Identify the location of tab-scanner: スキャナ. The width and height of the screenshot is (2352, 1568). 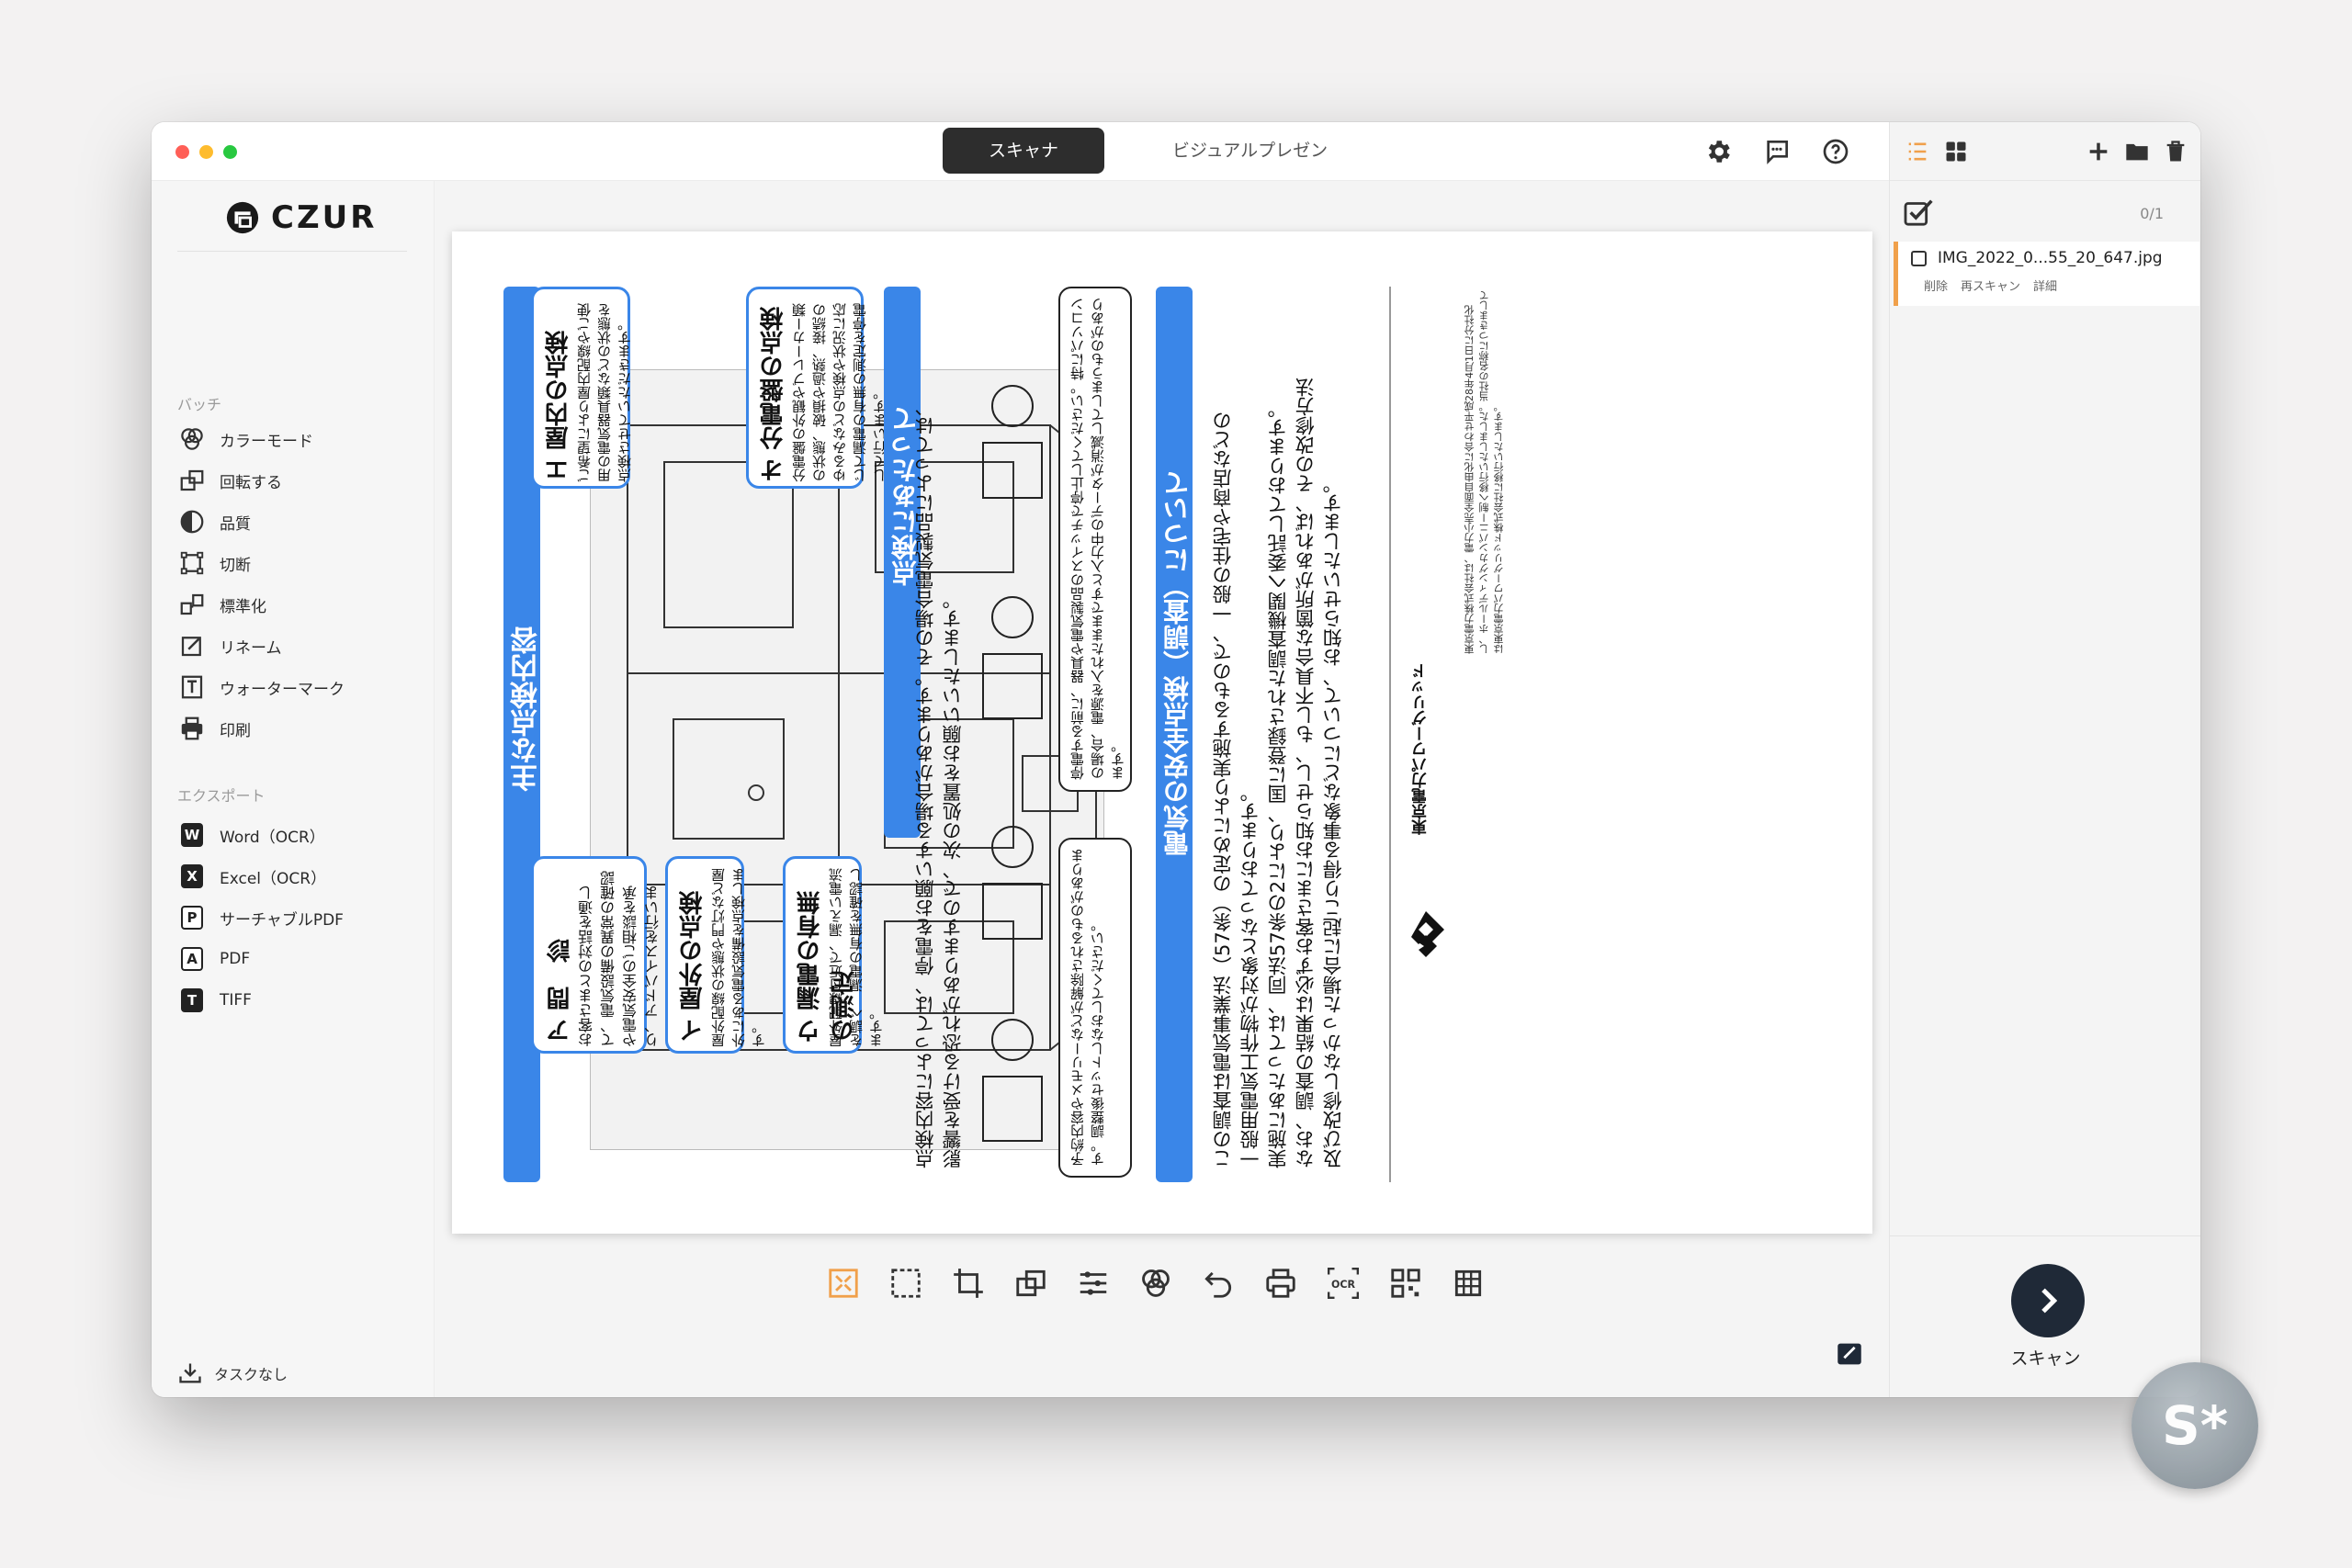
(1023, 151).